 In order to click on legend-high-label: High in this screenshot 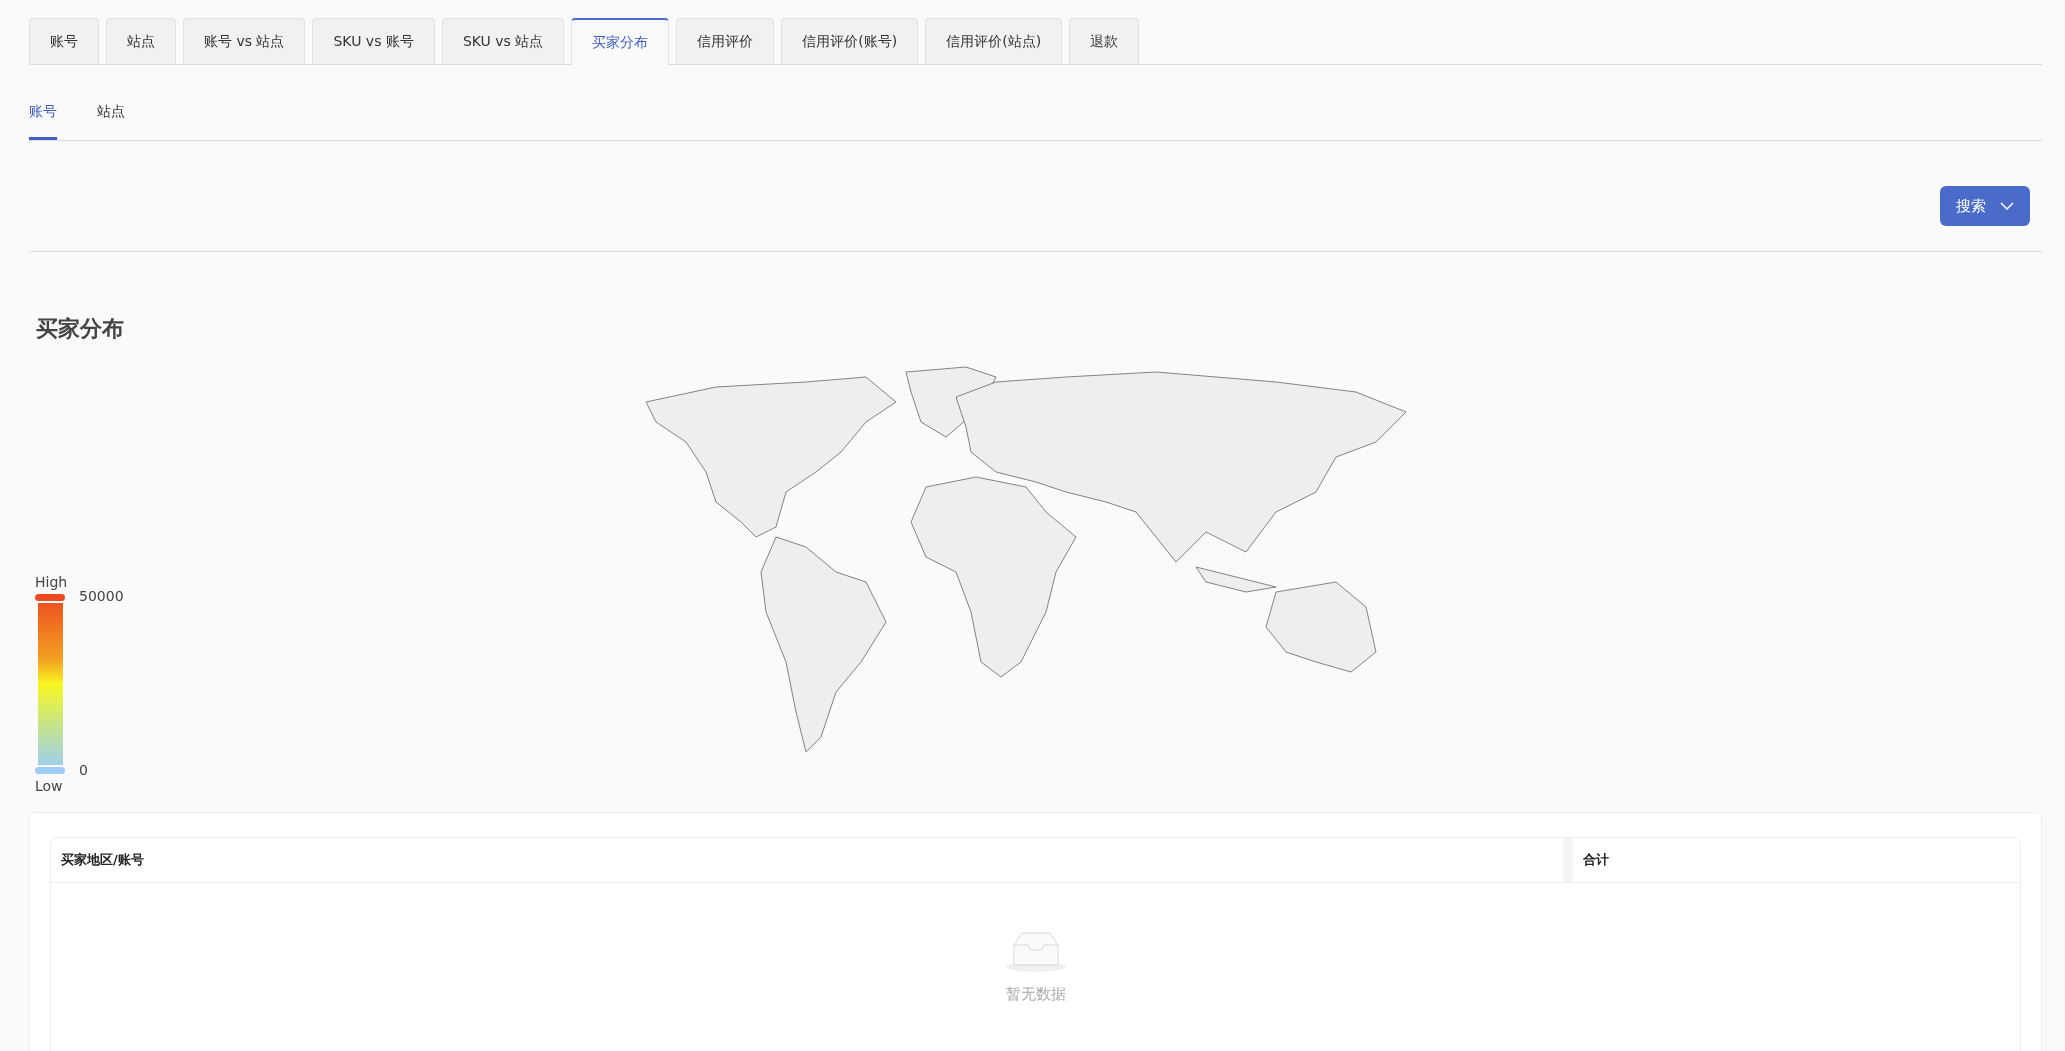, I will do `click(52, 582)`.